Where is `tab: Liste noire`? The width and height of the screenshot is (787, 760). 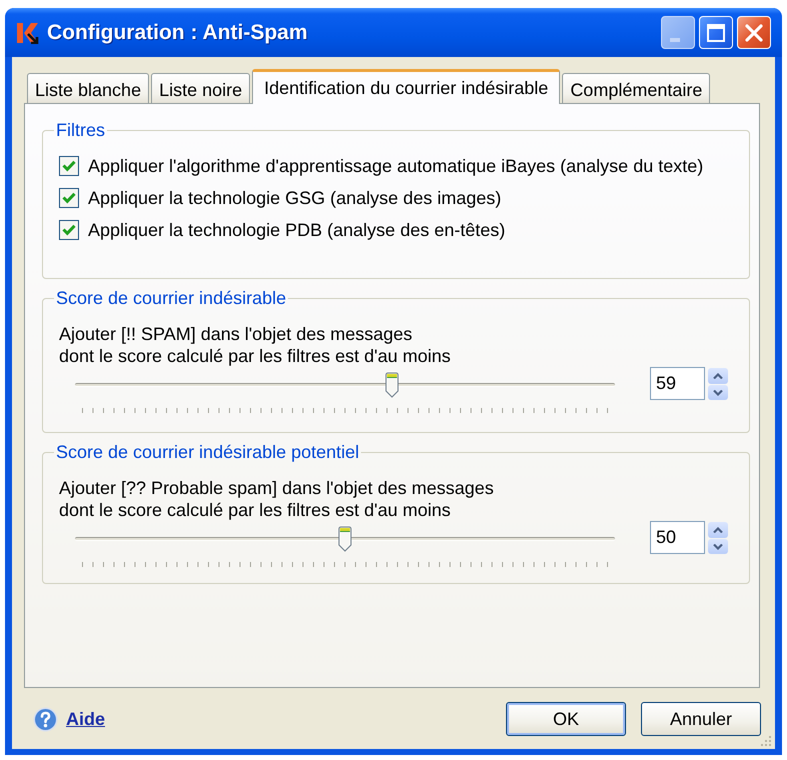 tab: Liste noire is located at coordinates (200, 88).